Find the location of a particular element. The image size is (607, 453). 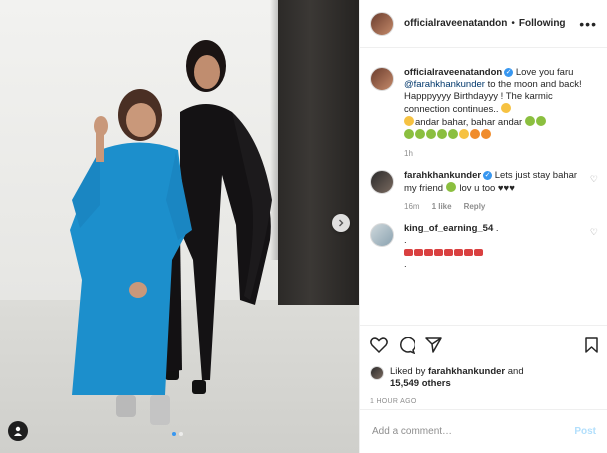

add-comment-input is located at coordinates (473, 431).